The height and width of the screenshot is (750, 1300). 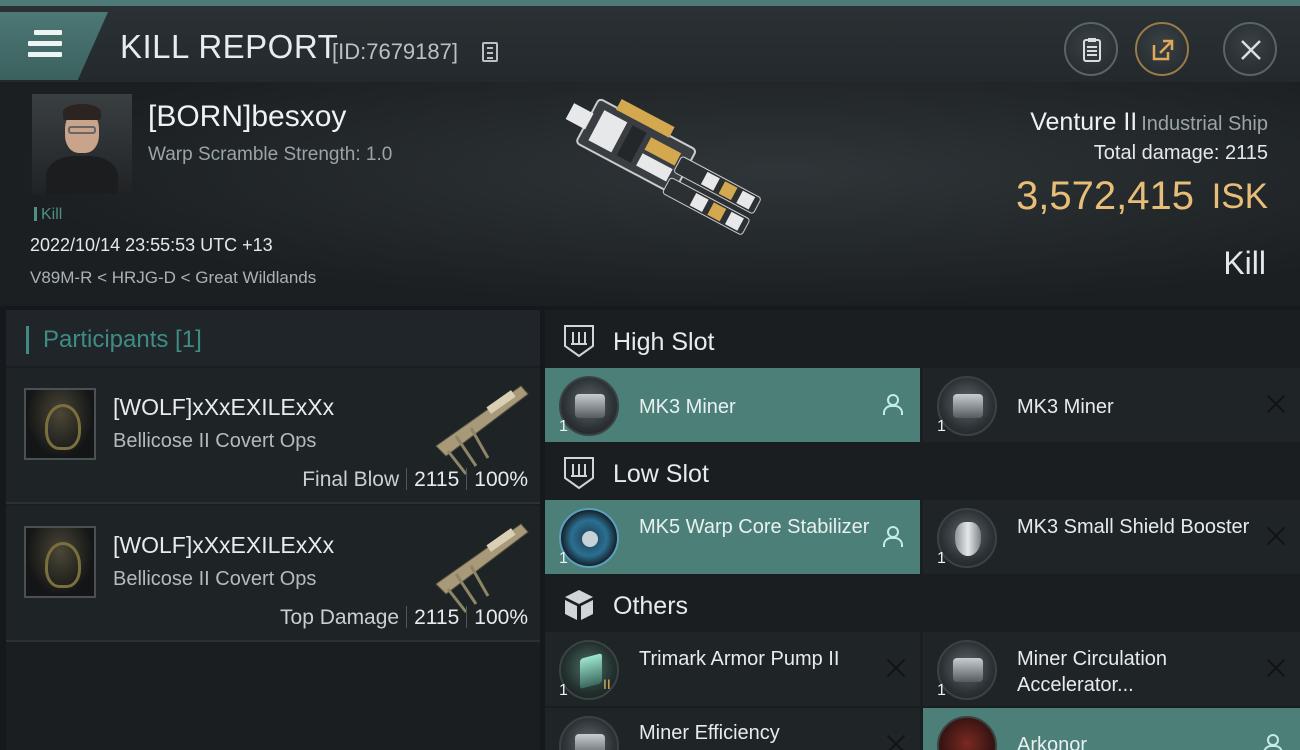 I want to click on header-bar: KILL REPORT [ID:7679187], so click(x=650, y=41).